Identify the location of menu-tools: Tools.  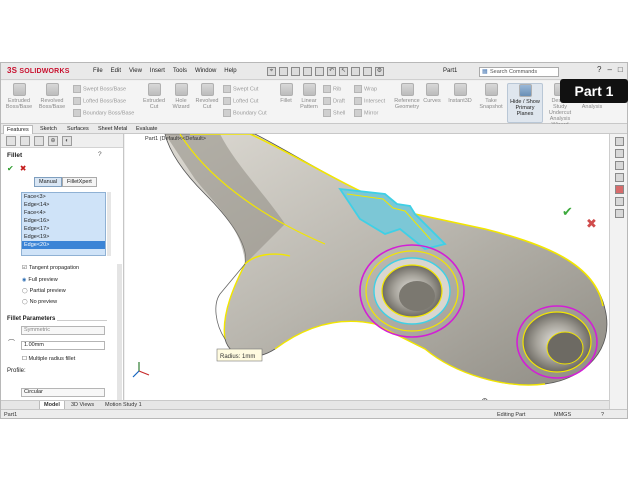
(180, 71).